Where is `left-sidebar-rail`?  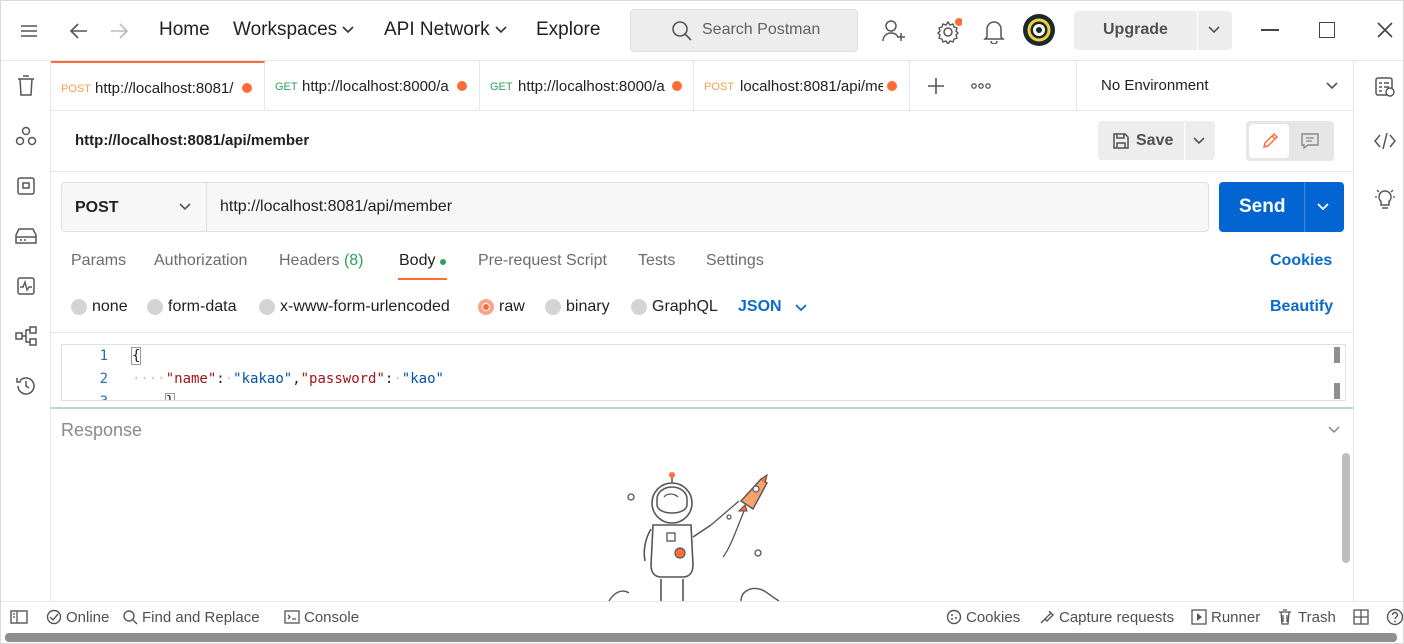 left-sidebar-rail is located at coordinates (26, 331).